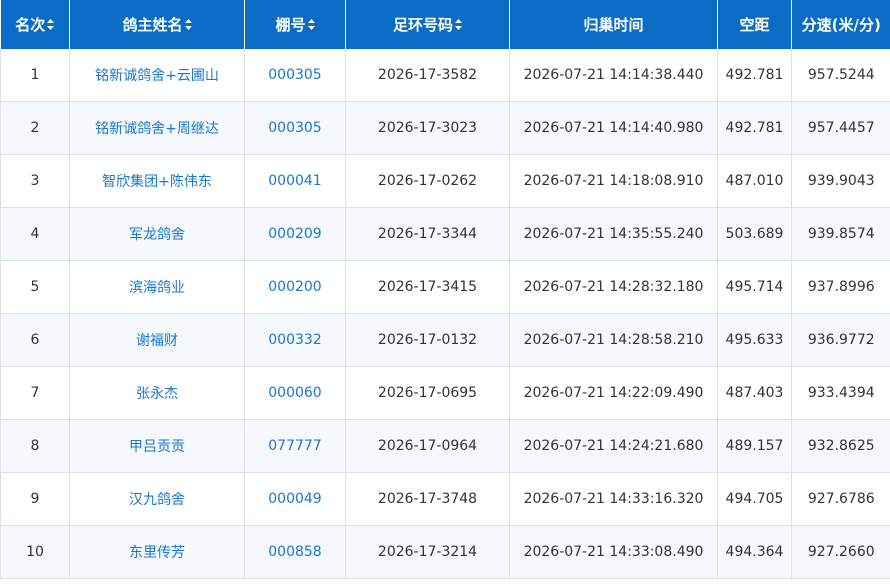 This screenshot has height=588, width=890. I want to click on rank-cell: 8, so click(35, 446).